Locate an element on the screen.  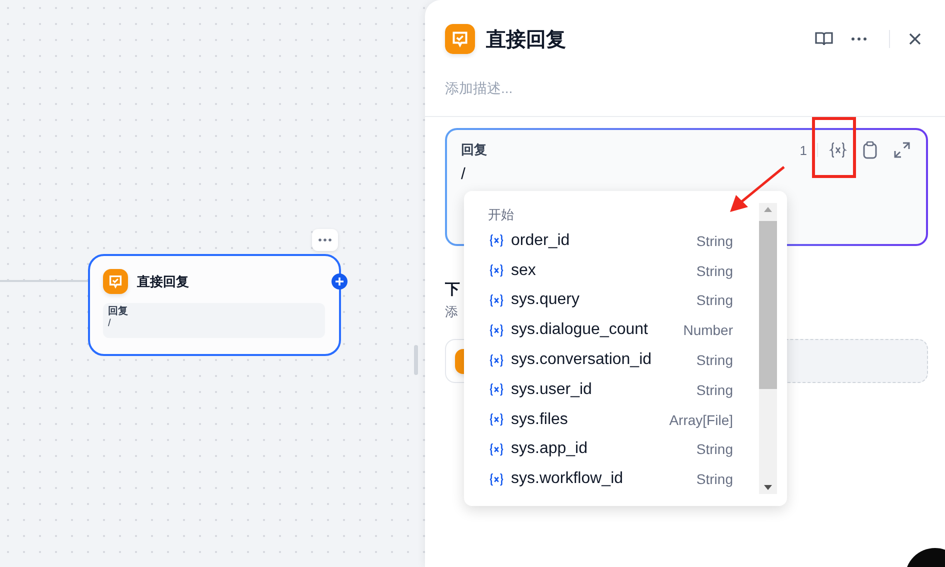
section-title: 下 is located at coordinates (452, 289).